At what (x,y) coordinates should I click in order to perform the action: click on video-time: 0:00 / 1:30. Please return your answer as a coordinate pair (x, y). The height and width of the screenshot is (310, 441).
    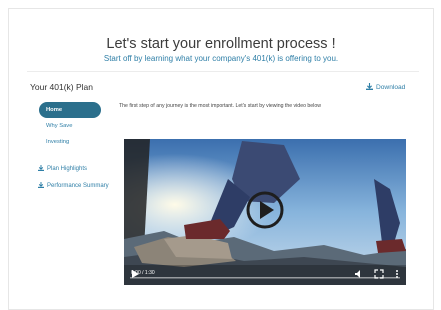
    Looking at the image, I should click on (143, 273).